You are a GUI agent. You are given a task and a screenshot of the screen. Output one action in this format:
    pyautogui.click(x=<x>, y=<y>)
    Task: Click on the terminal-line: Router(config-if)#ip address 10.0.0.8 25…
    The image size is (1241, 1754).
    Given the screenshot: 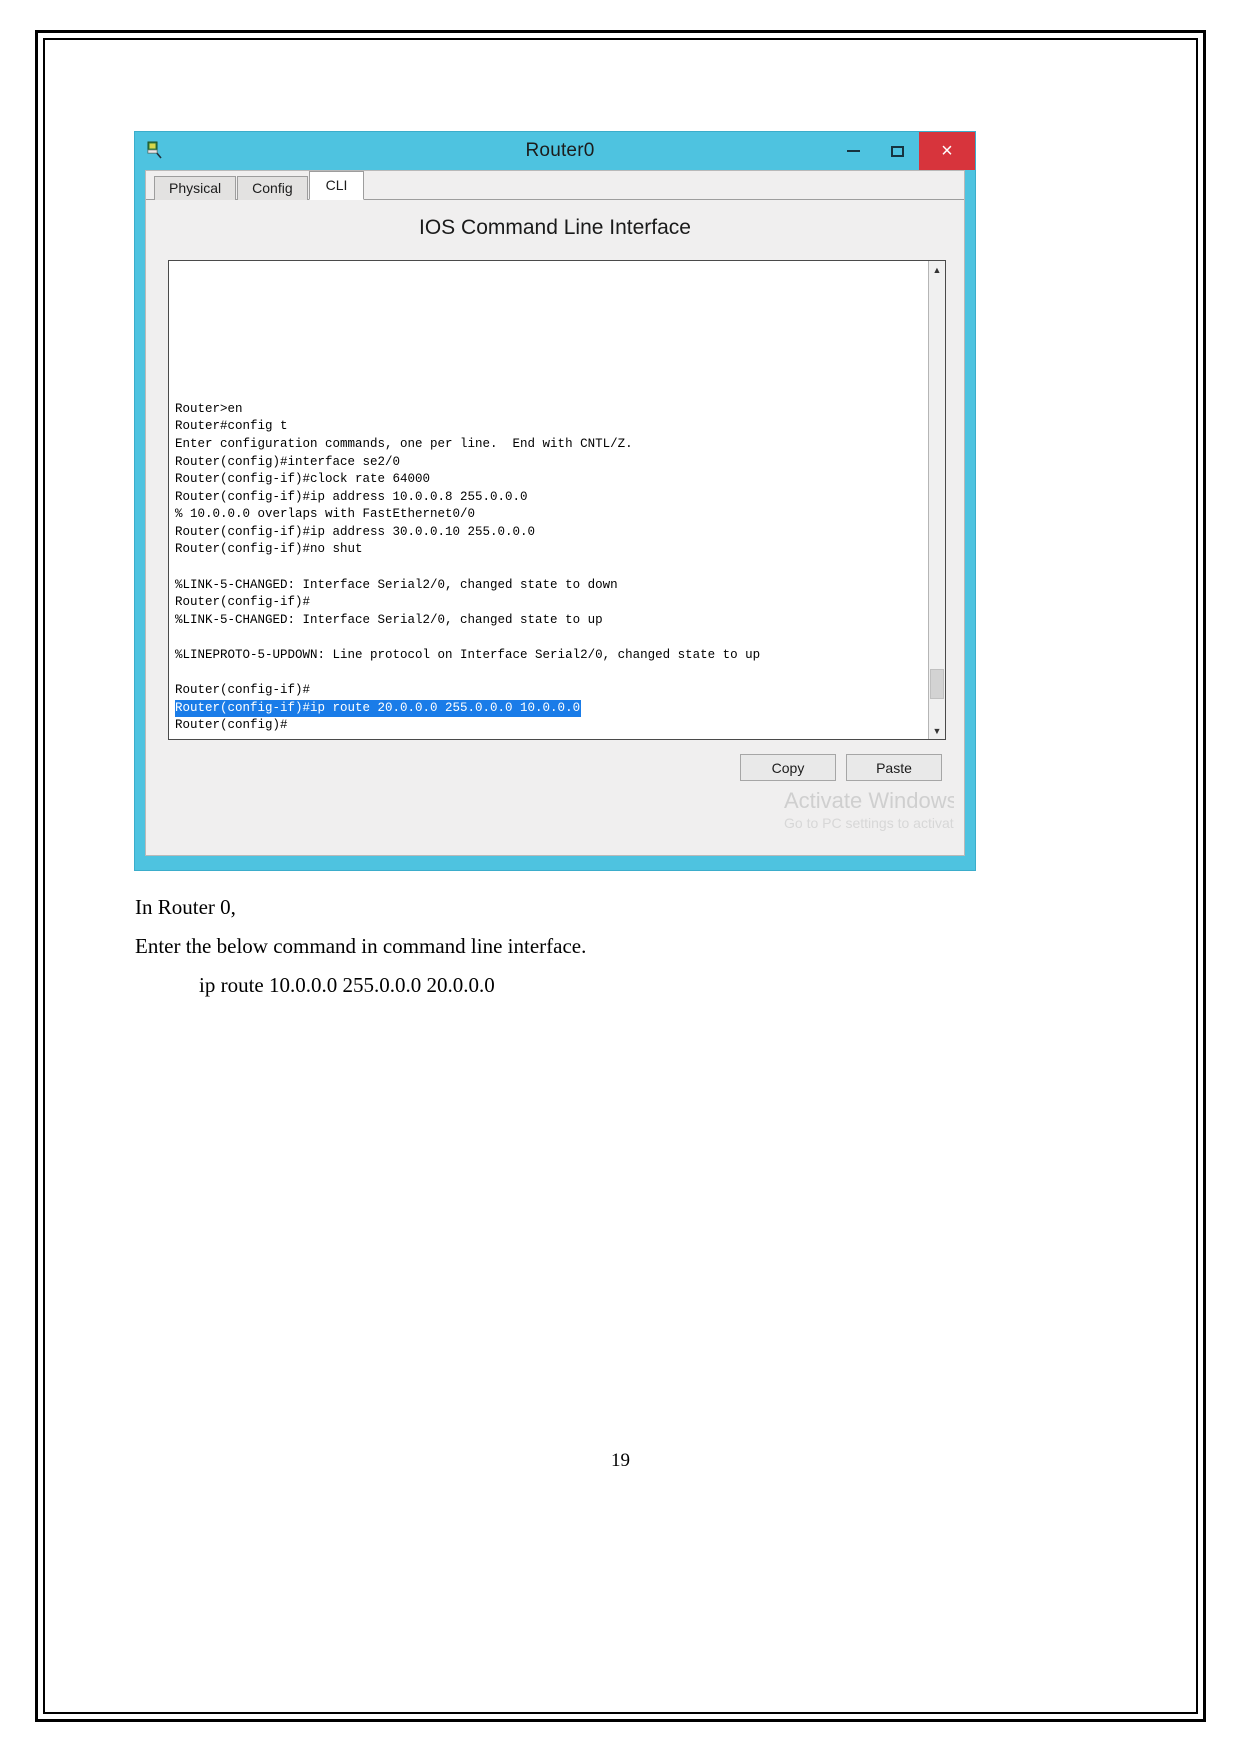 What is the action you would take?
    pyautogui.click(x=351, y=496)
    